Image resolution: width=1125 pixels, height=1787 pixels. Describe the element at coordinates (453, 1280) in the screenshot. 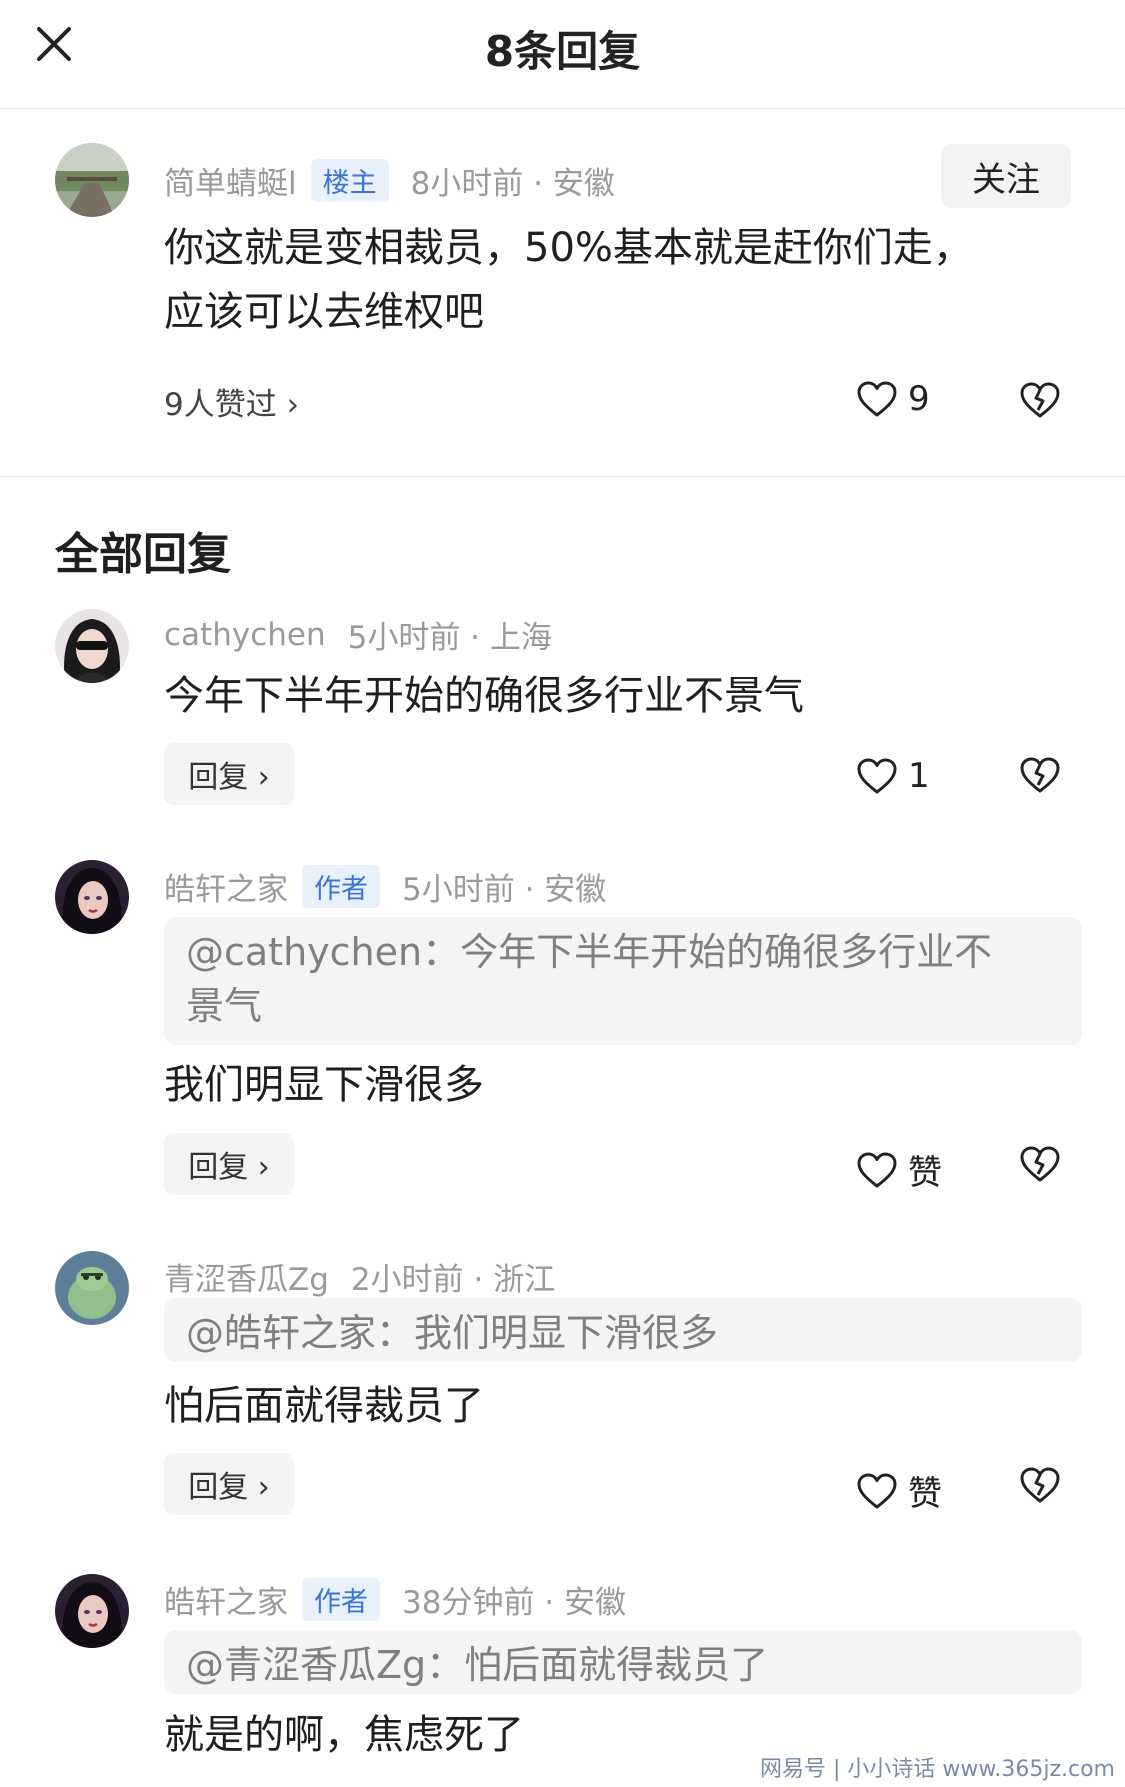

I see `timestamp-location: 2小时前 · 浙江` at that location.